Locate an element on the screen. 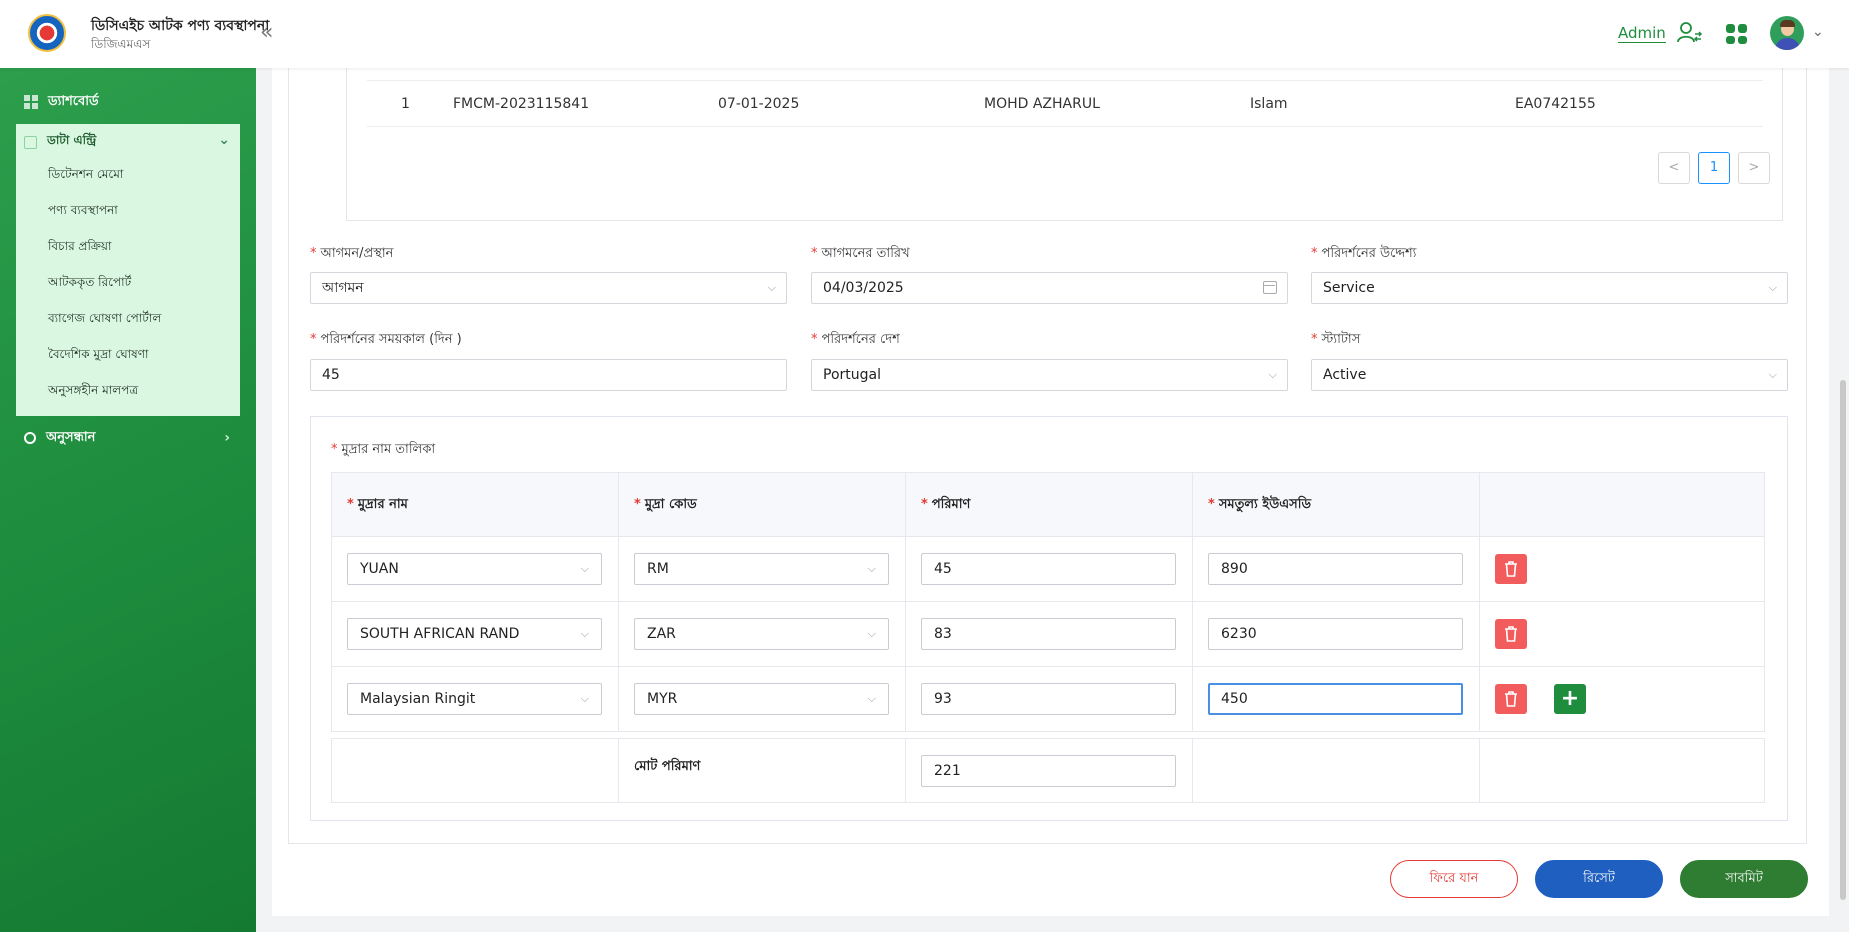 This screenshot has height=932, width=1849. sidebar-subitem-baggage-portal: ব্যাগেজ ঘোষণা পোর্টাল is located at coordinates (104, 320).